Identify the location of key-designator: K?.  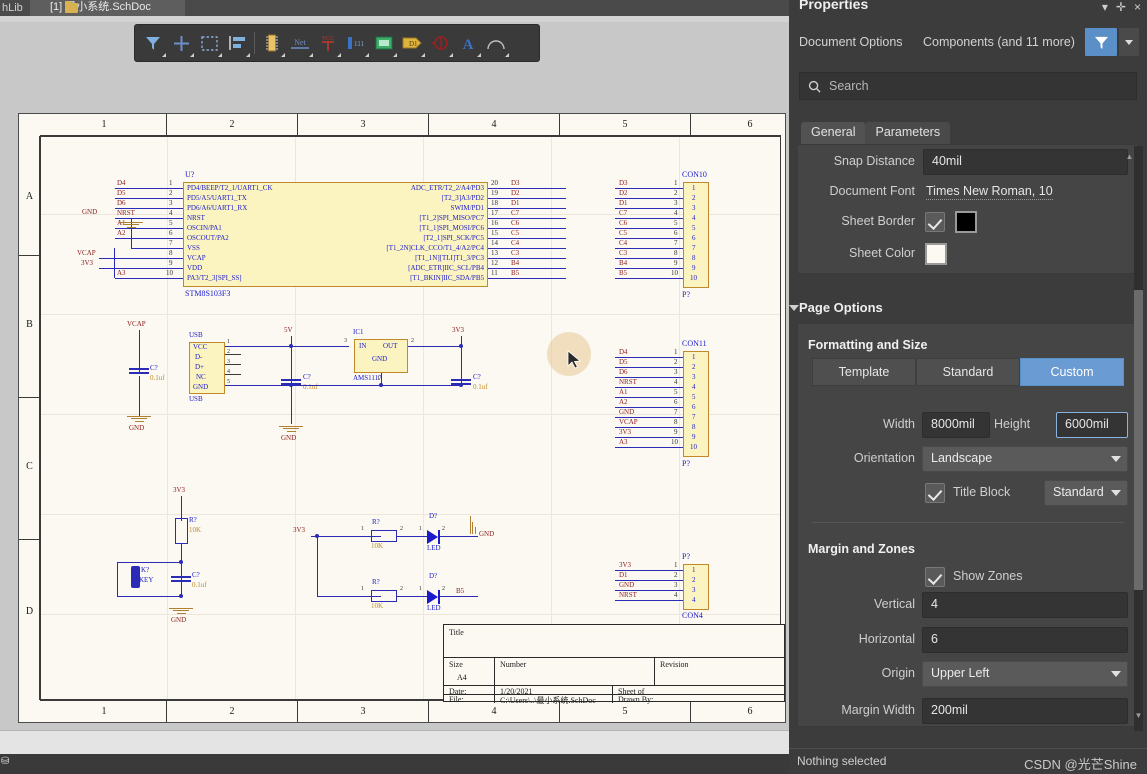
(145, 570).